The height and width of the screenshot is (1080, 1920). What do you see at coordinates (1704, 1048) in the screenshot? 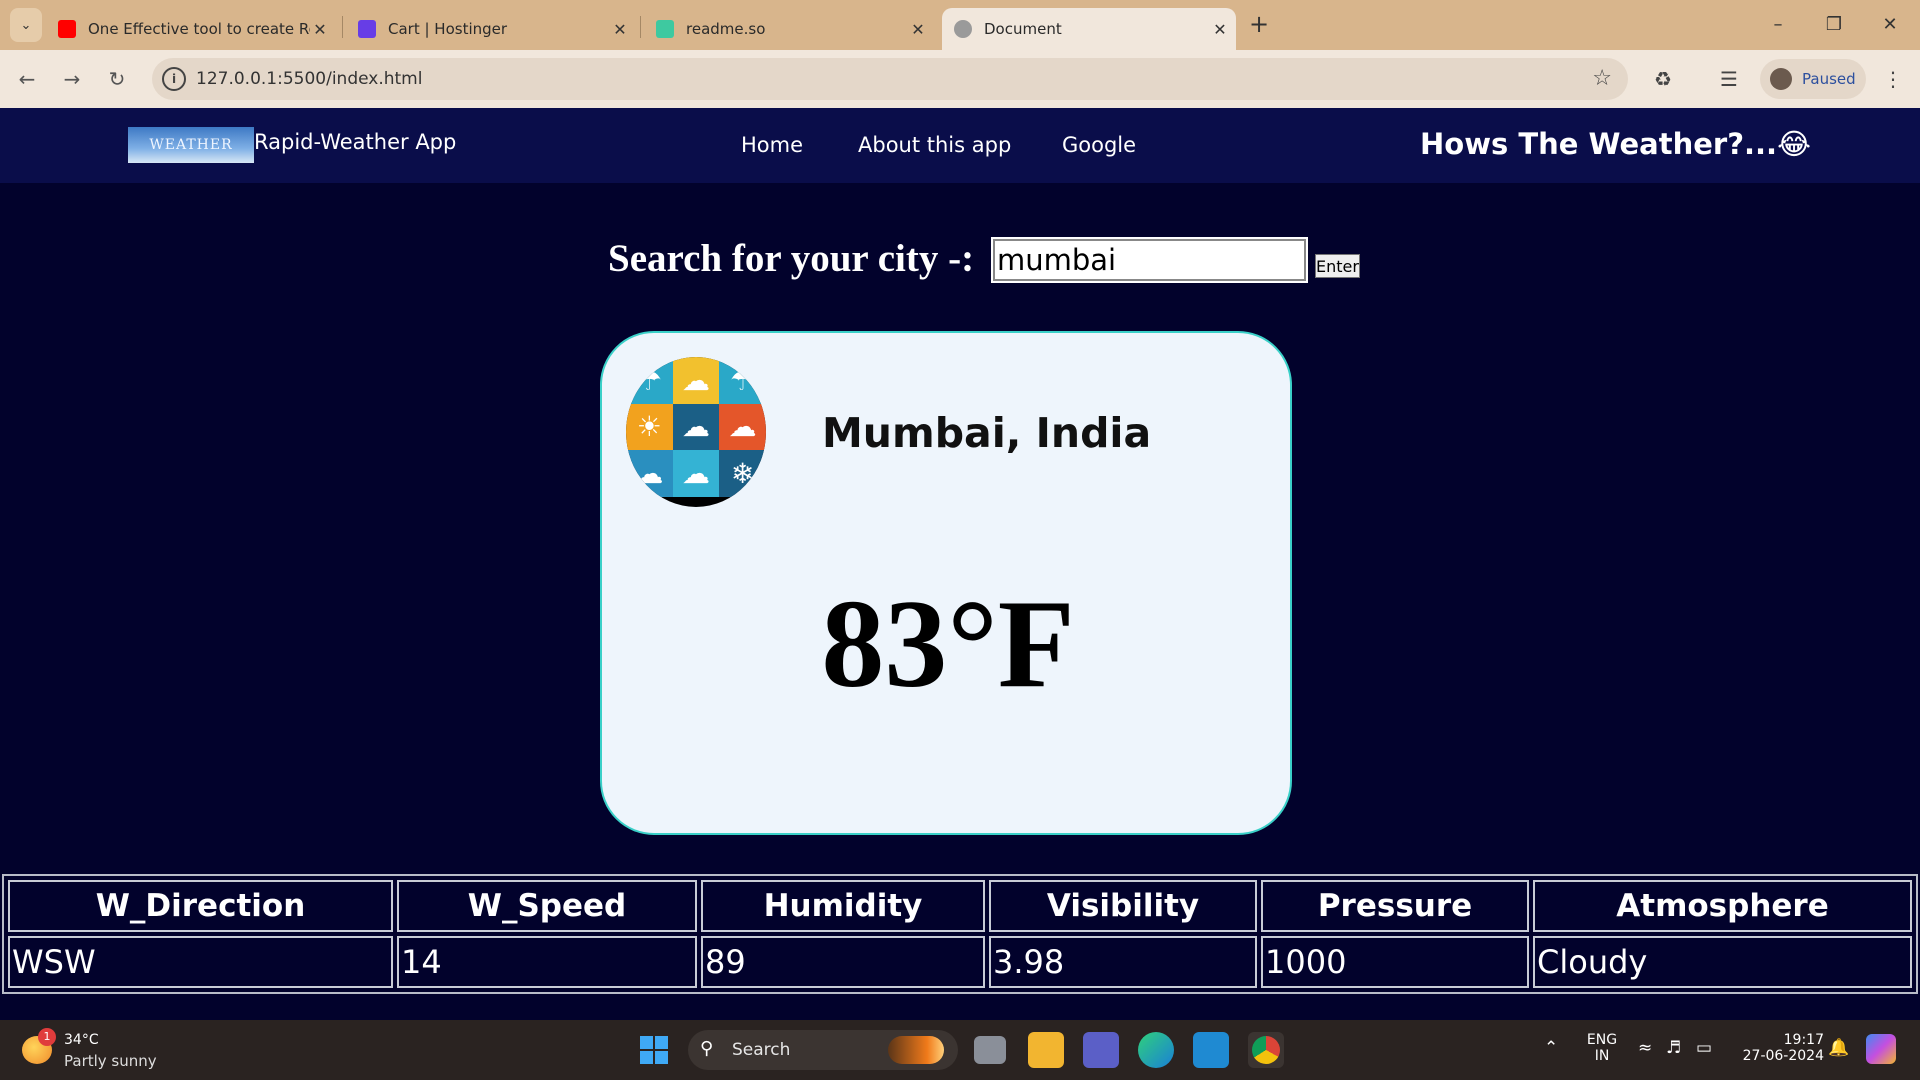
I see `battery-icon: ▭` at bounding box center [1704, 1048].